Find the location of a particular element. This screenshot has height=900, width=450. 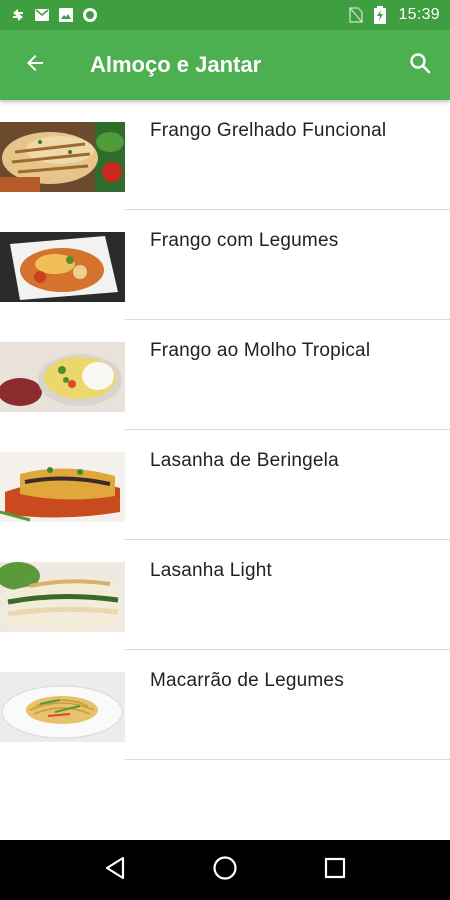

list-item: Macarrão de Legumes is located at coordinates (225, 705).